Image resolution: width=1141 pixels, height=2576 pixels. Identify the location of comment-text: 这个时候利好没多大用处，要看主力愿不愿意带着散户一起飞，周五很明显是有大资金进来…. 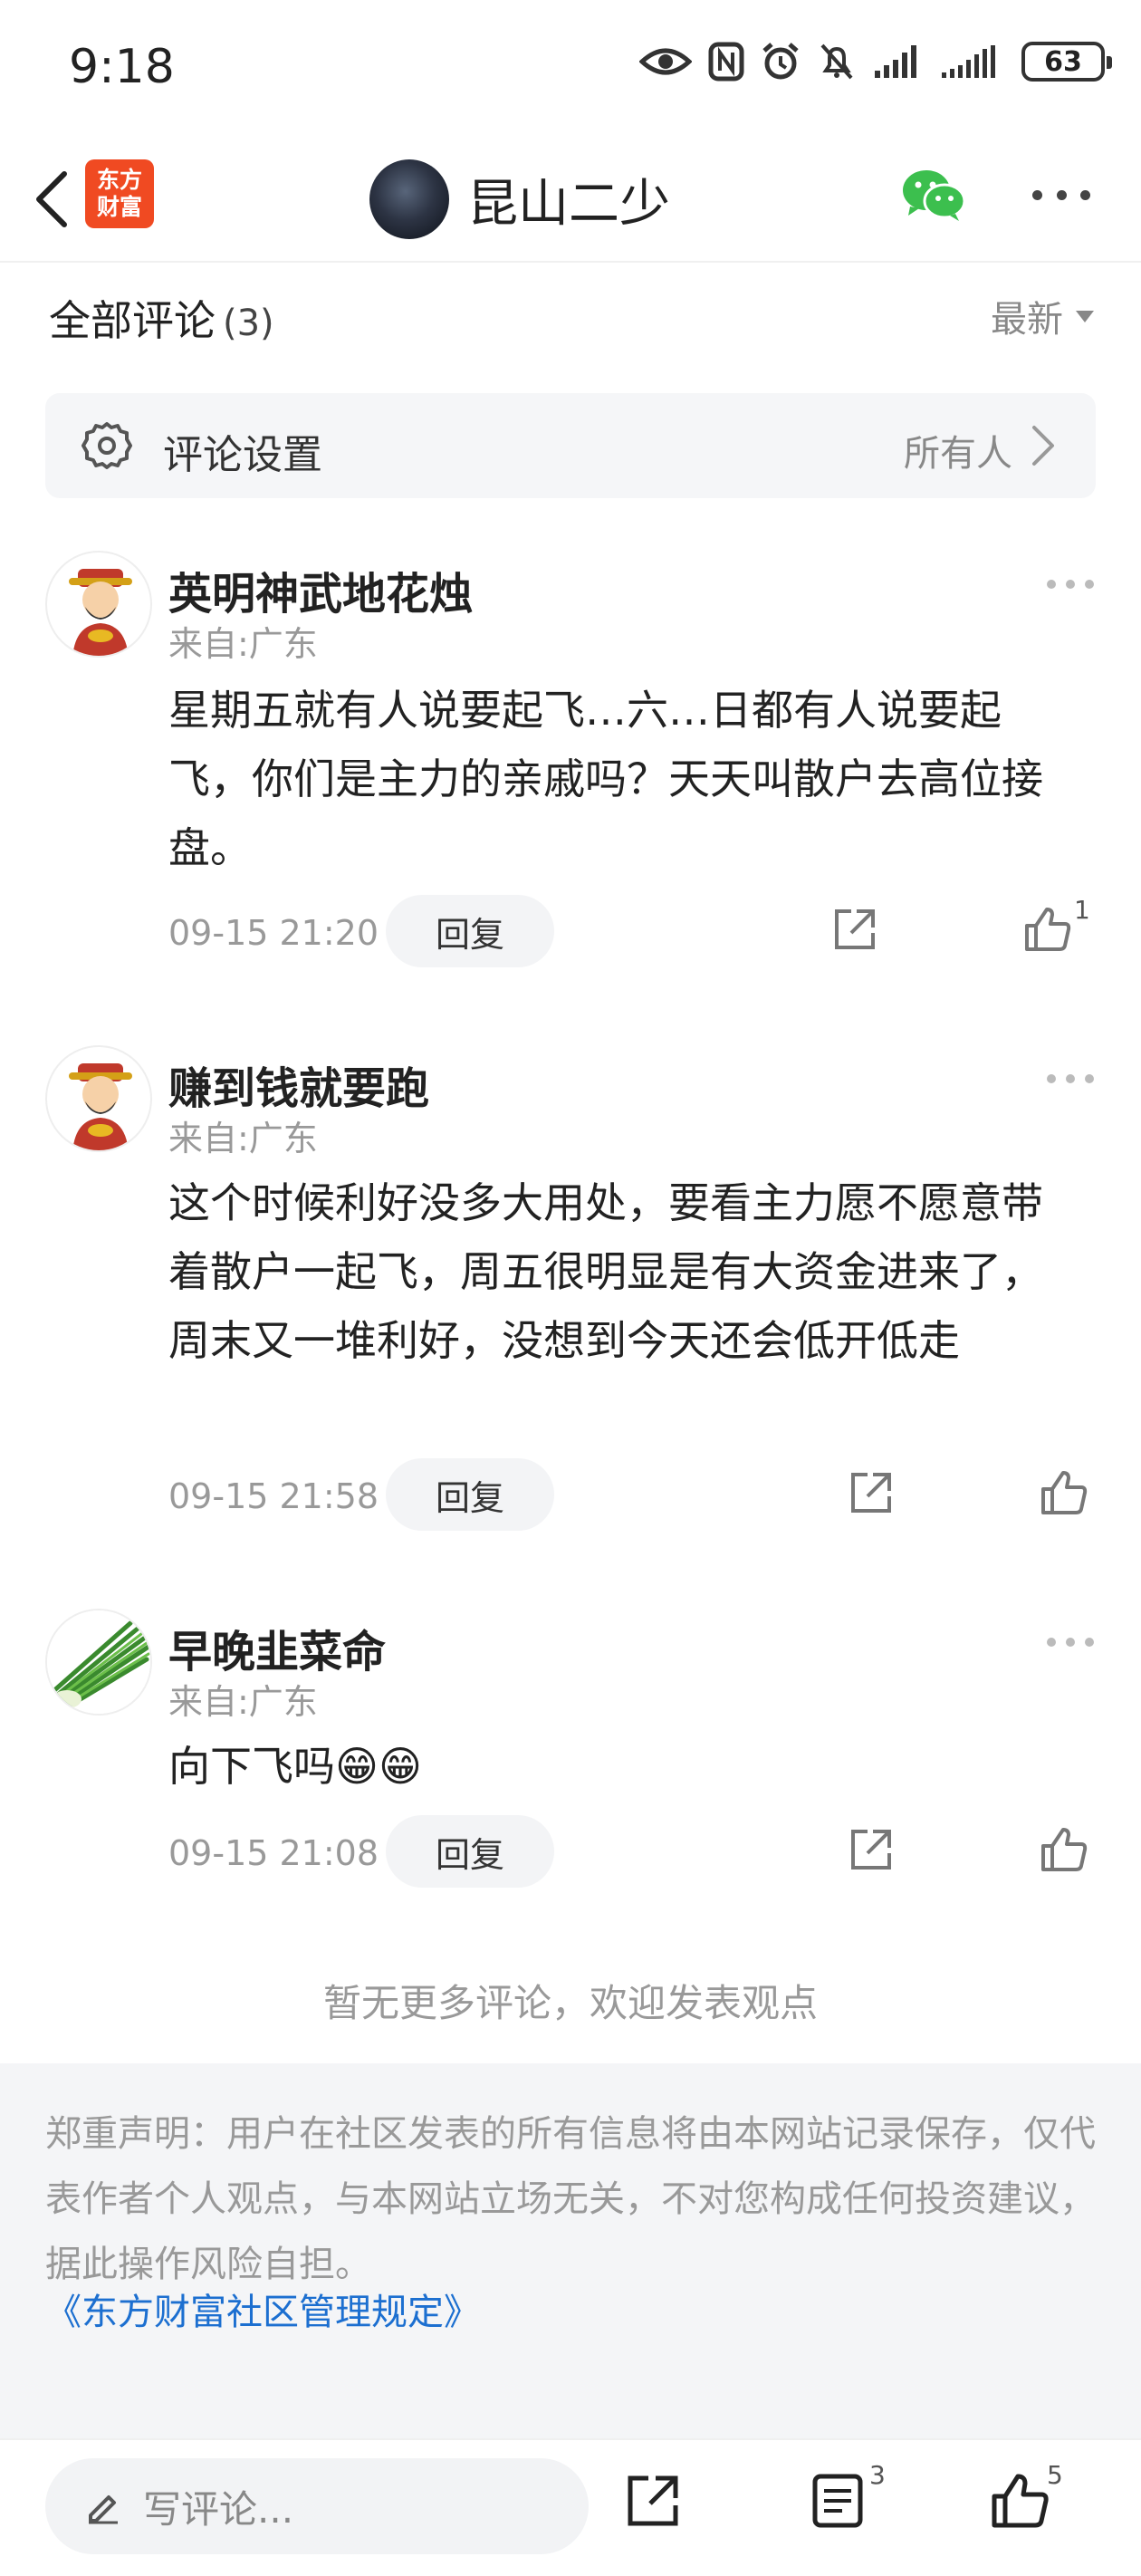
(605, 1271).